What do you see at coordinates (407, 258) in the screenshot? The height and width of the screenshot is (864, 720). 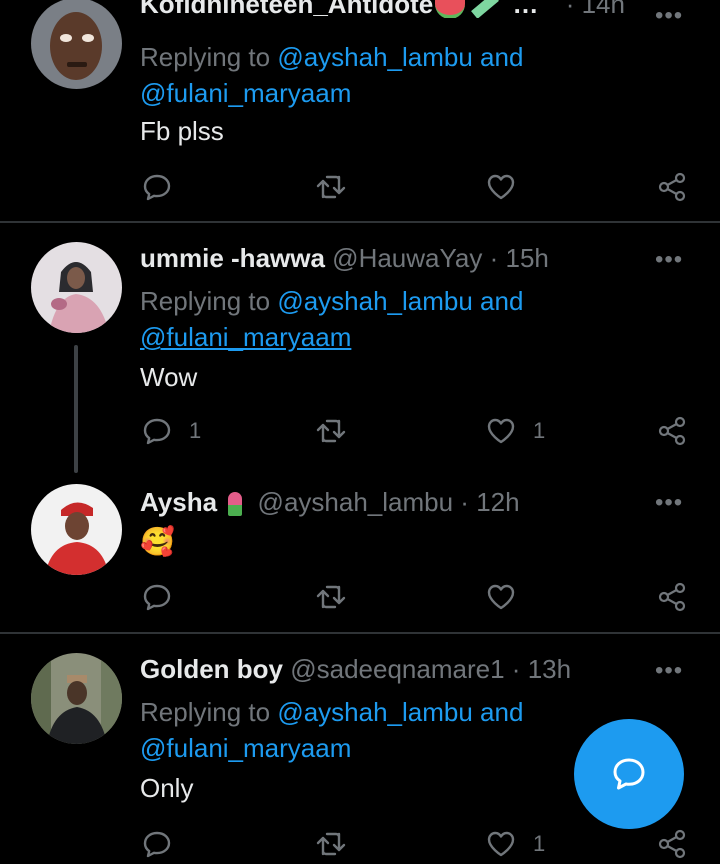 I see `user-handle: @HauwaYay` at bounding box center [407, 258].